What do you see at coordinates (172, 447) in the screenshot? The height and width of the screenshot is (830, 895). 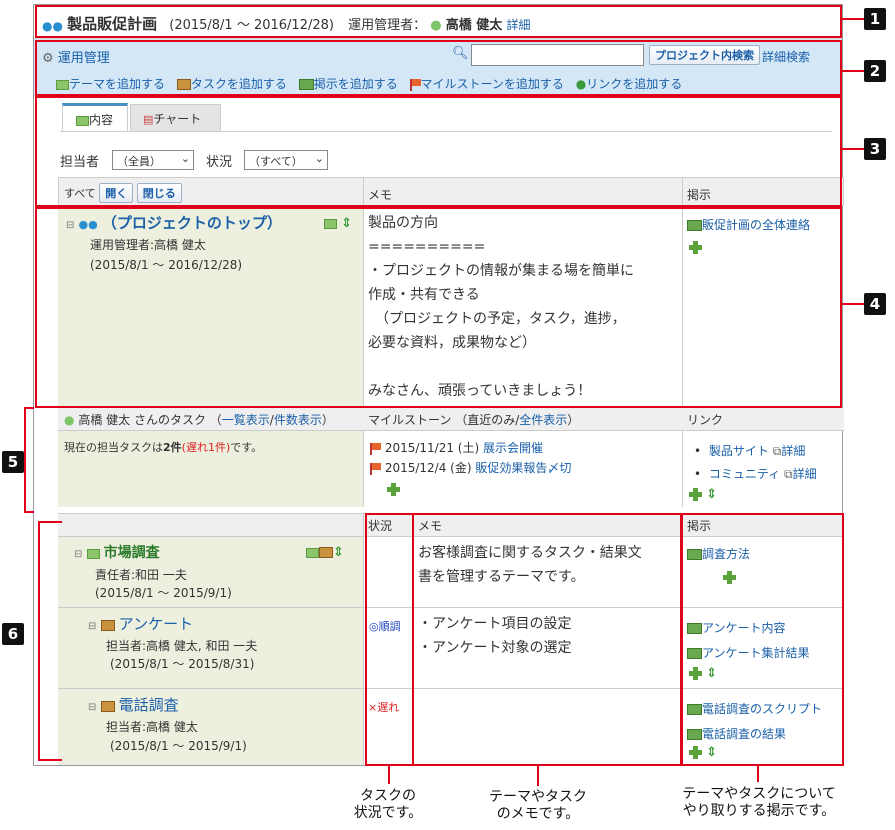 I see `task-count: 2件` at bounding box center [172, 447].